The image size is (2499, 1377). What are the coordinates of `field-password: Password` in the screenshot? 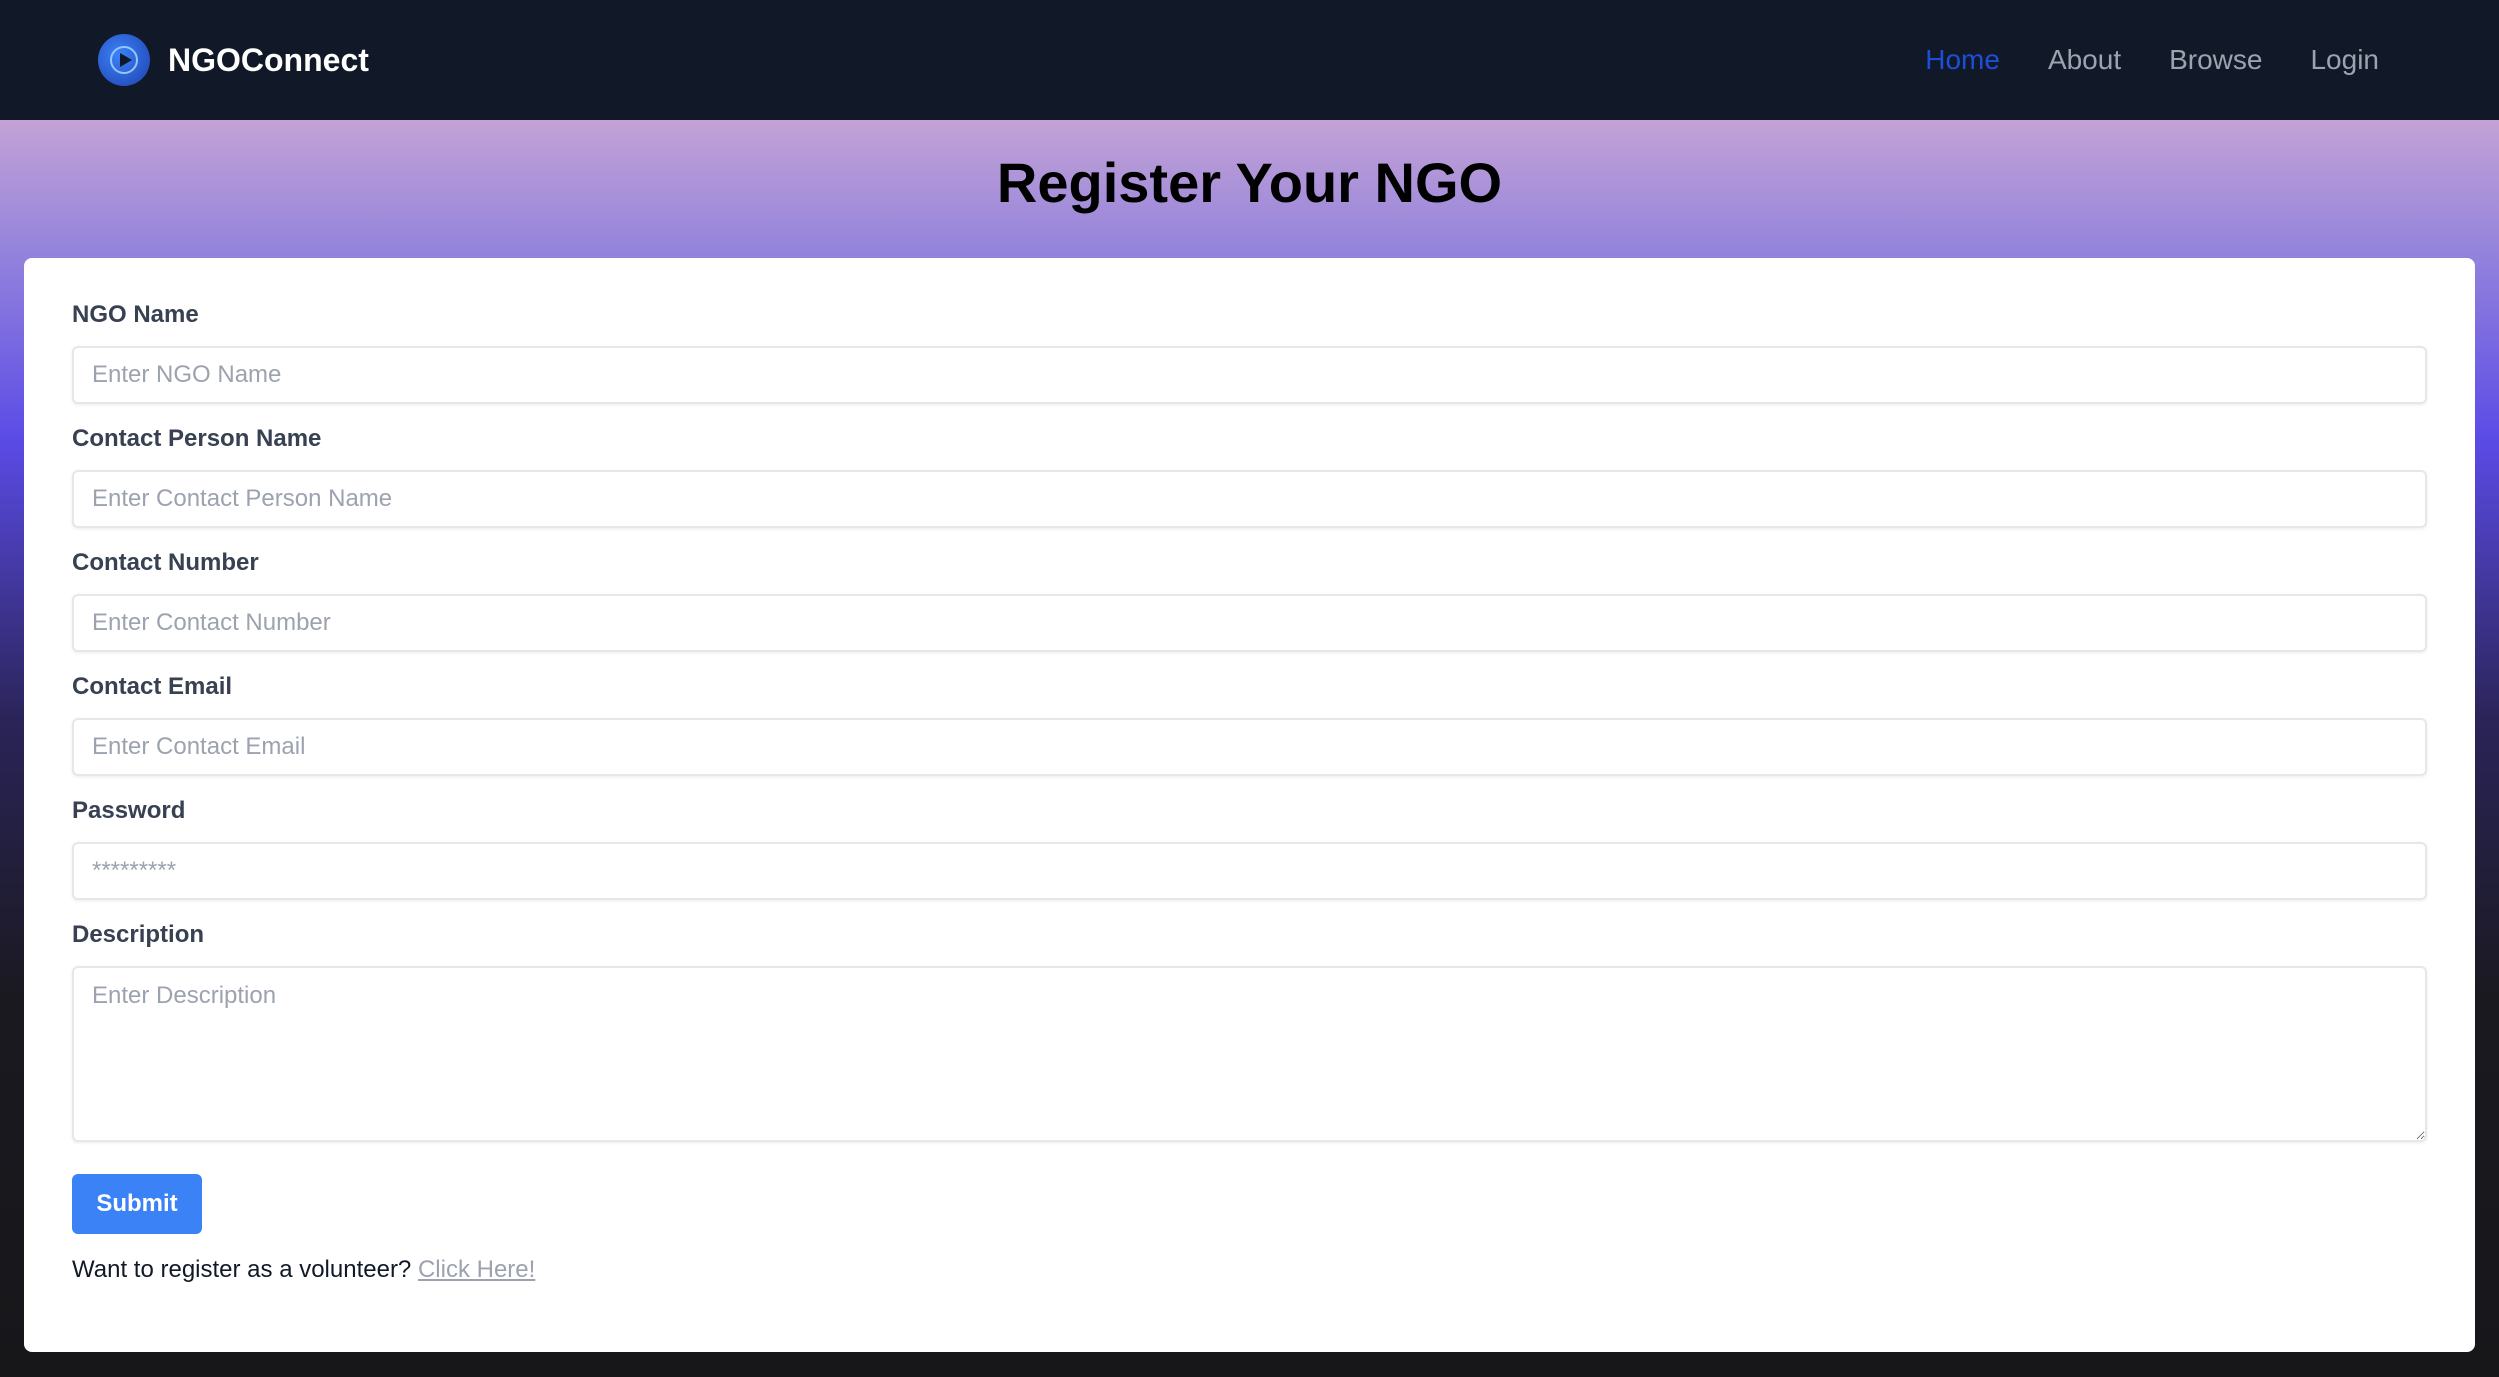 It's located at (1249, 847).